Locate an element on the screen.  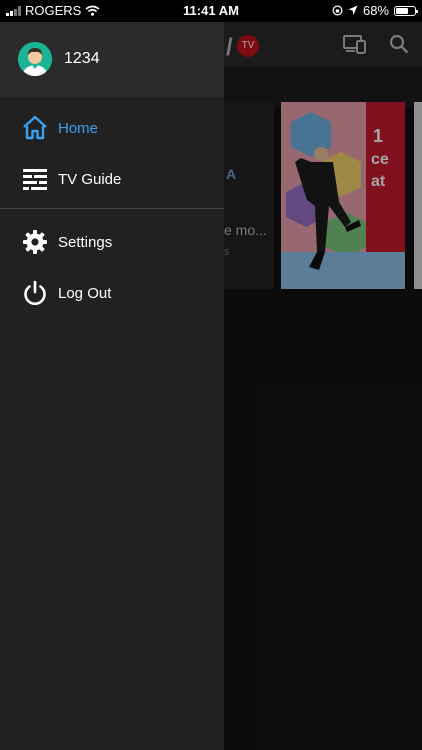
menu-item-home: Home is located at coordinates (112, 129).